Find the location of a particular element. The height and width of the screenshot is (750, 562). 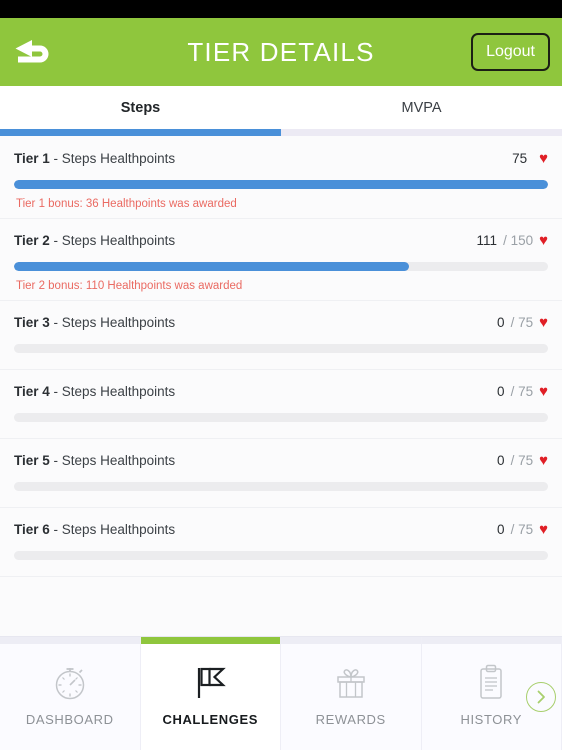

tier-header: Tier 1 - Steps Healthpoints 75 ♥ is located at coordinates (281, 158).